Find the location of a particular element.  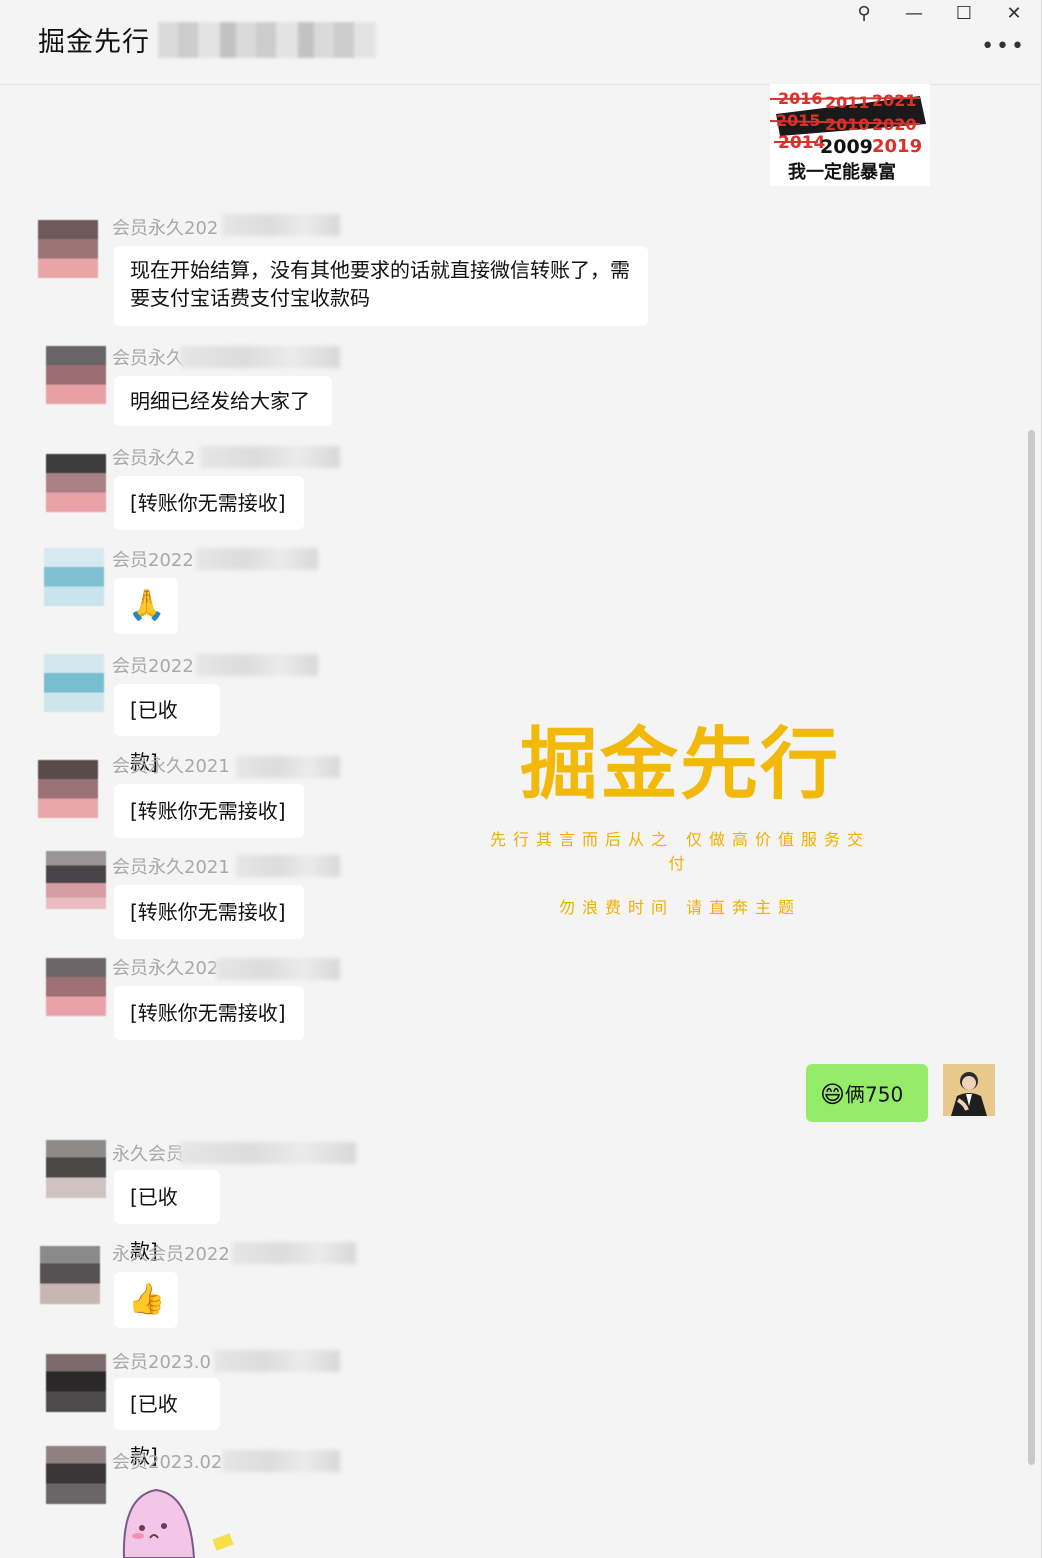

sender-nickname: 会员2023.02 is located at coordinates (167, 1462).